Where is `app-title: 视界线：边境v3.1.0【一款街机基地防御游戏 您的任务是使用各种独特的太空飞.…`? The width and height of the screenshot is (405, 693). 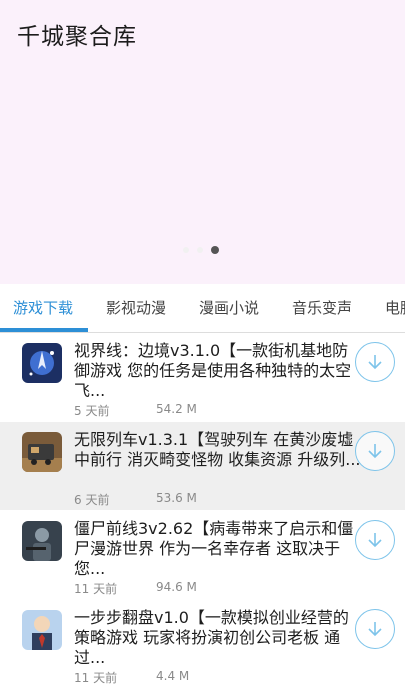
app-title: 视界线：边境v3.1.0【一款街机基地防御游戏 您的任务是使用各种独特的太空飞.… is located at coordinates (213, 370).